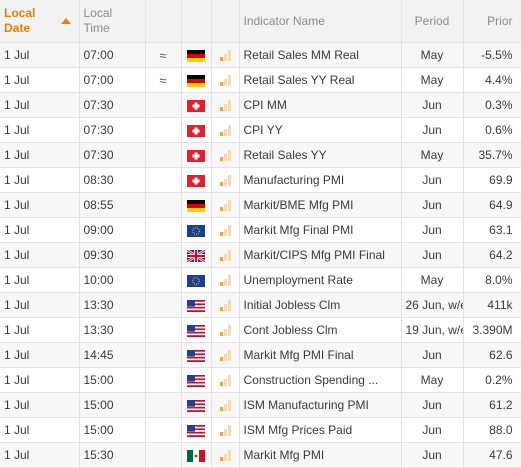  I want to click on indicator-name-cell: Unemployment Rate, so click(320, 280).